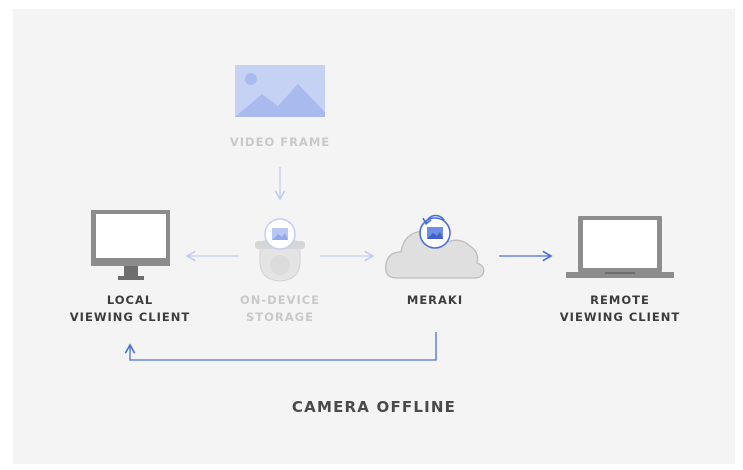 This screenshot has width=743, height=470. Describe the element at coordinates (280, 250) in the screenshot. I see `camera-icon` at that location.